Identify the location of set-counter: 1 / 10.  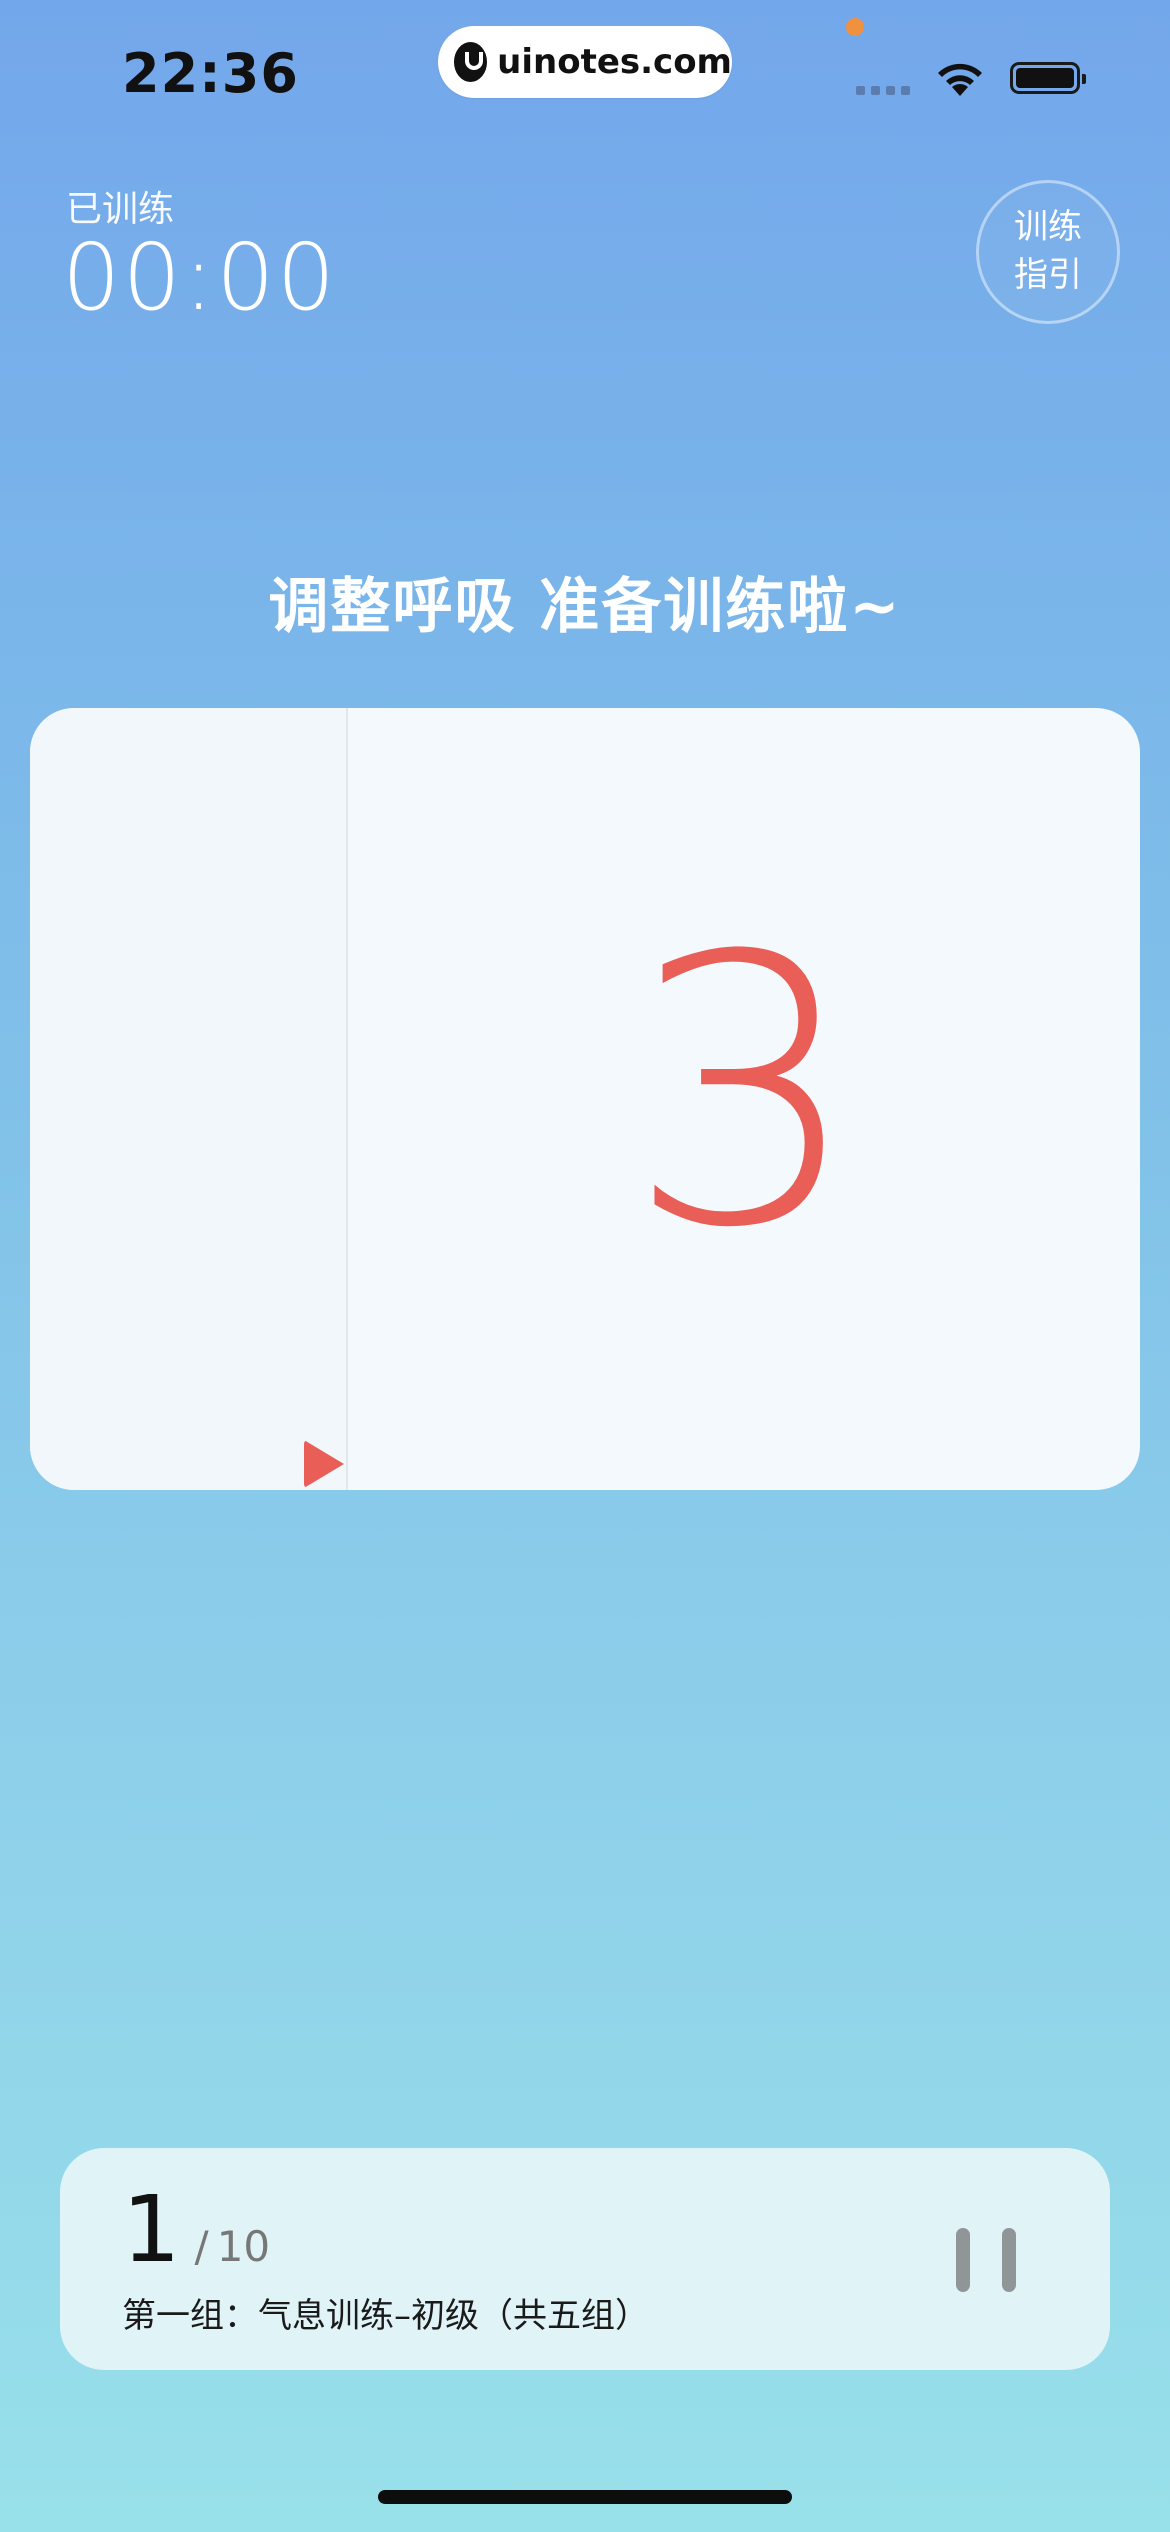
(196, 2230).